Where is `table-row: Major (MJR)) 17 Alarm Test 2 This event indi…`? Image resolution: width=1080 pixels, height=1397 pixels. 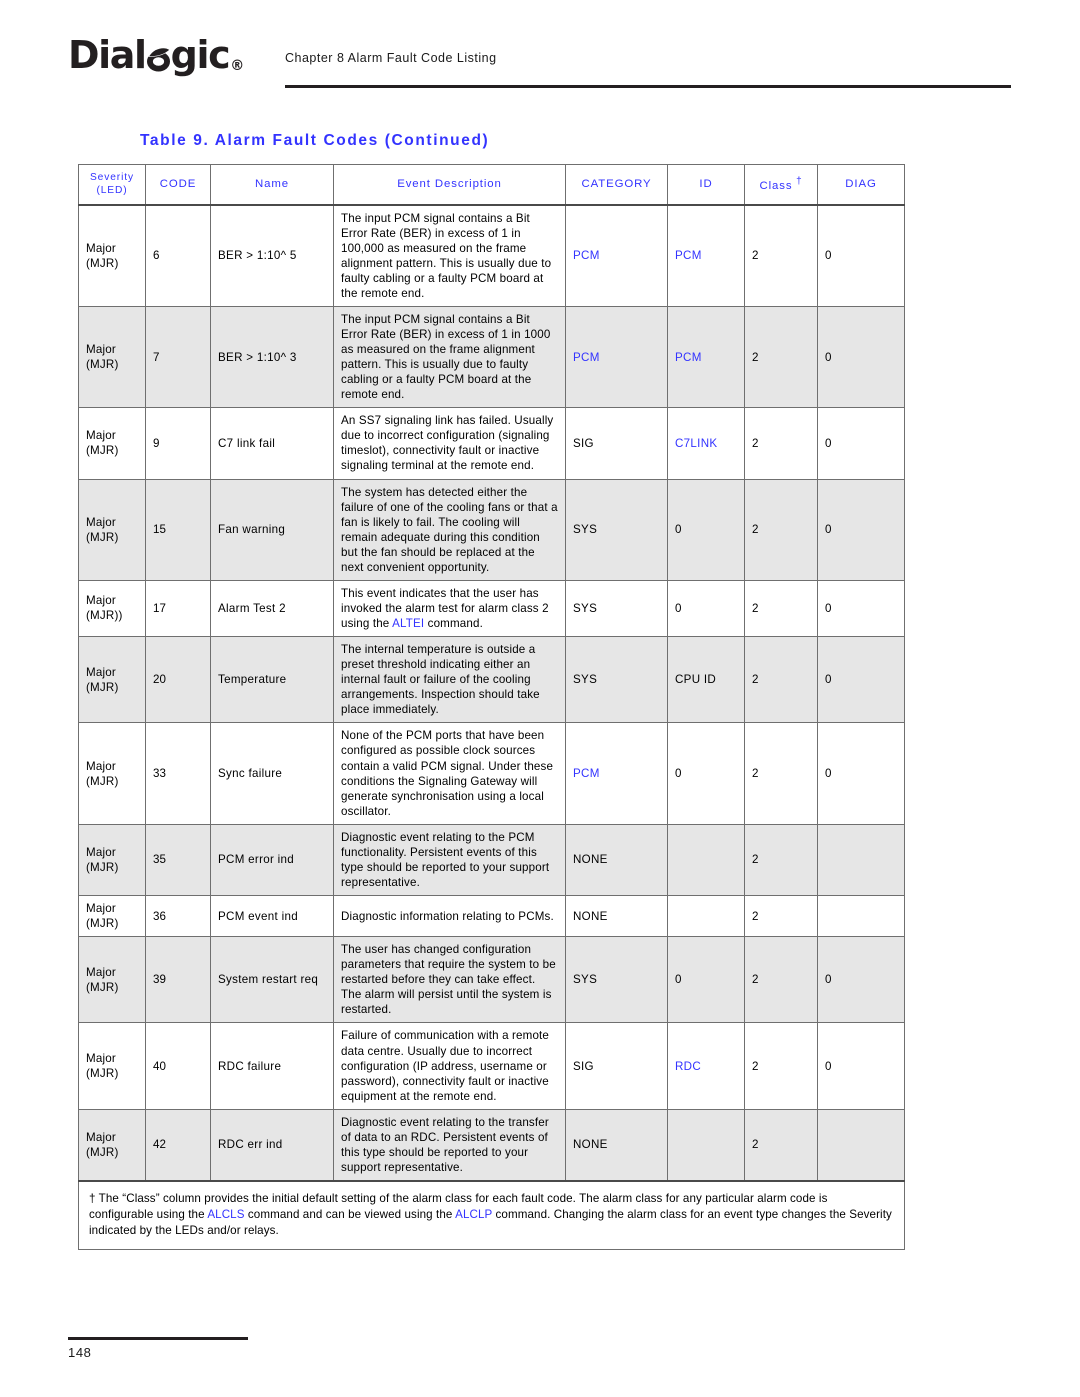 table-row: Major (MJR)) 17 Alarm Test 2 This event indi… is located at coordinates (491, 608).